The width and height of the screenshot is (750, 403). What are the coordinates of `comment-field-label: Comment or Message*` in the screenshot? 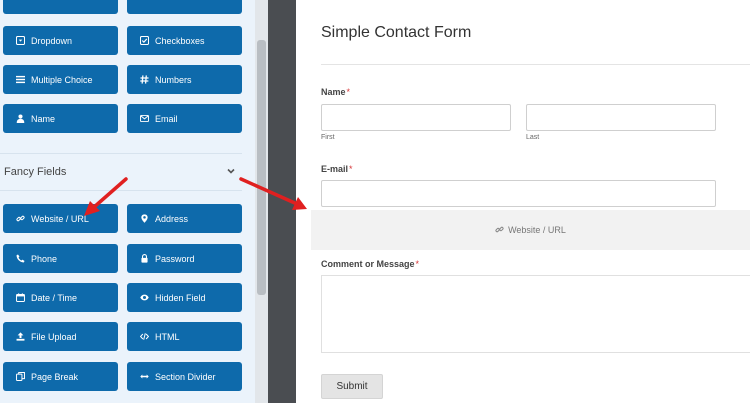 It's located at (370, 264).